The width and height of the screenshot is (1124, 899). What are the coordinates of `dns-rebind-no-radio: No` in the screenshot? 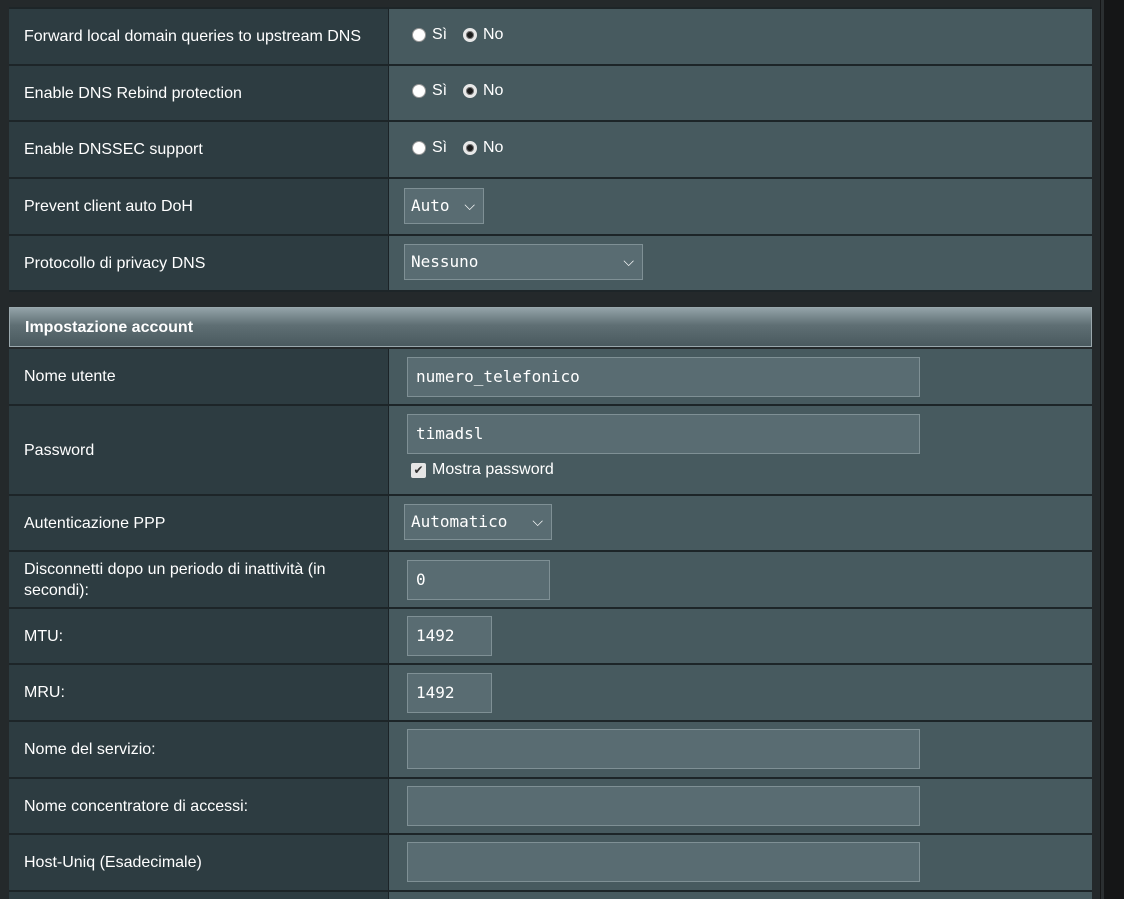 It's located at (483, 91).